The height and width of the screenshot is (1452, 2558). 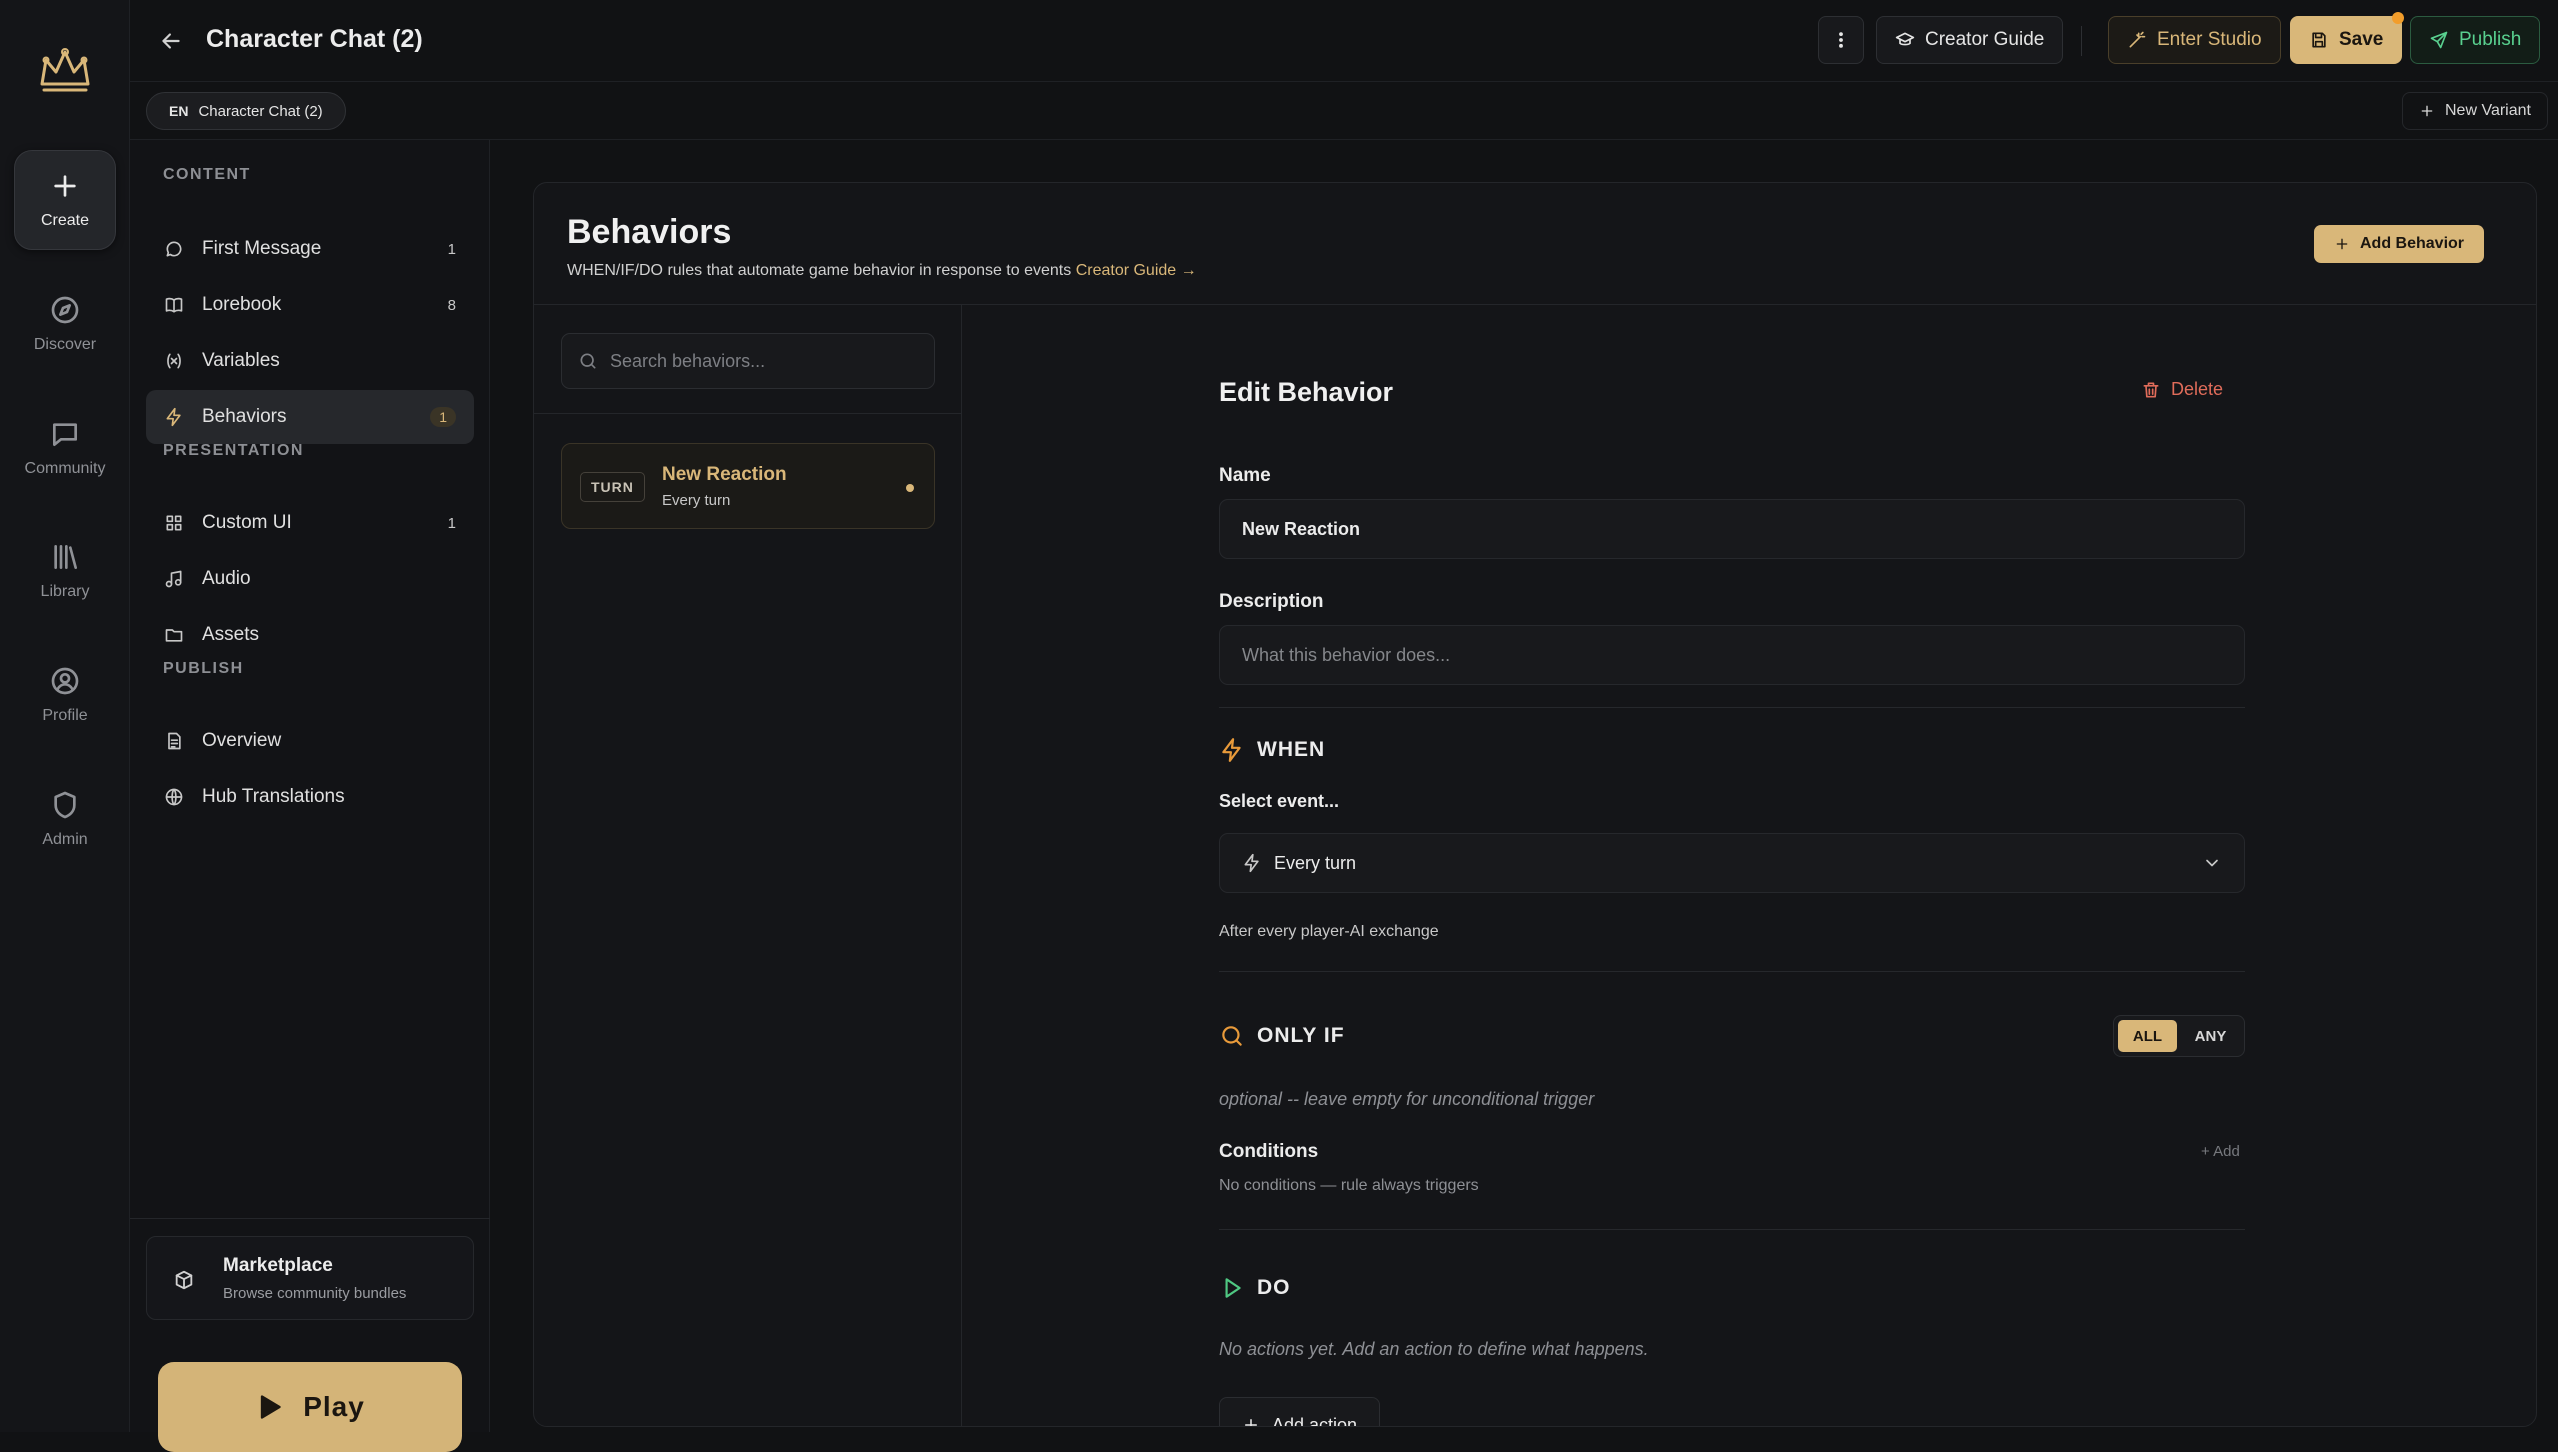 I want to click on creator-guide-button: Creator Guide, so click(x=1970, y=40).